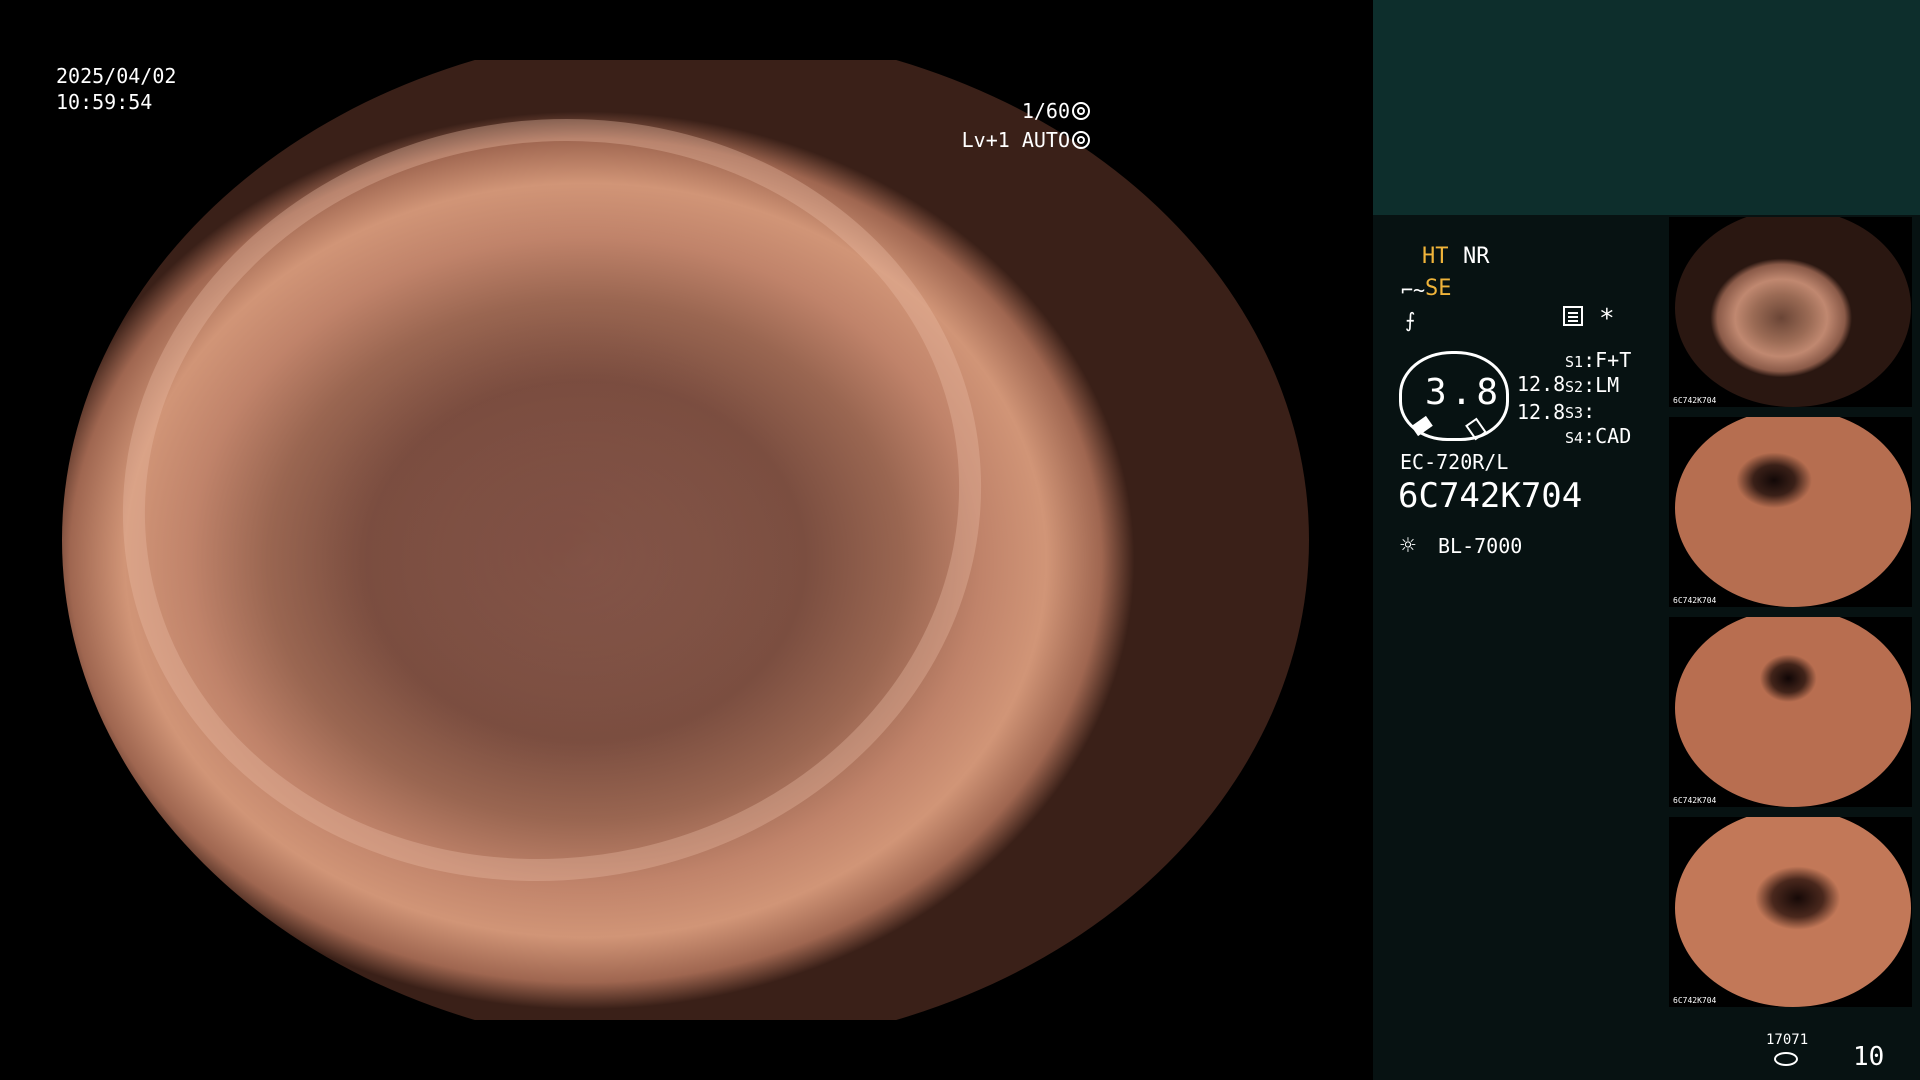  I want to click on storage-disk-icon, so click(1786, 1059).